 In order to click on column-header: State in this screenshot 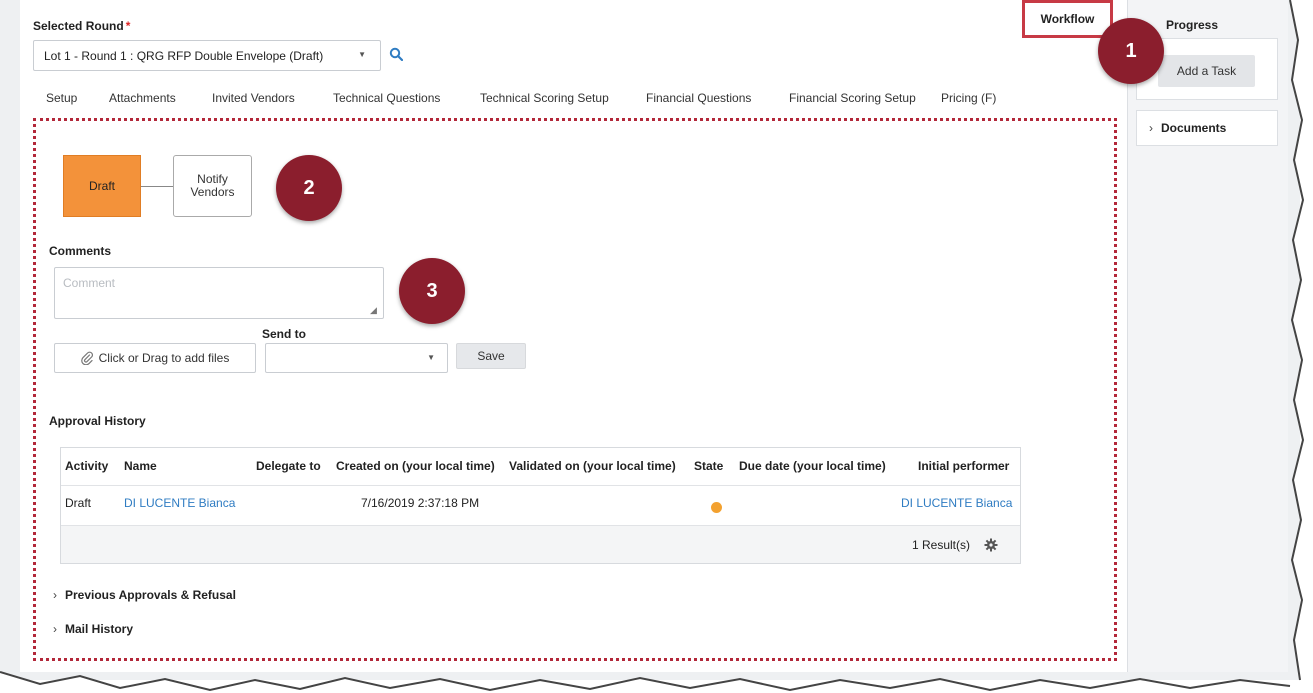, I will do `click(708, 466)`.